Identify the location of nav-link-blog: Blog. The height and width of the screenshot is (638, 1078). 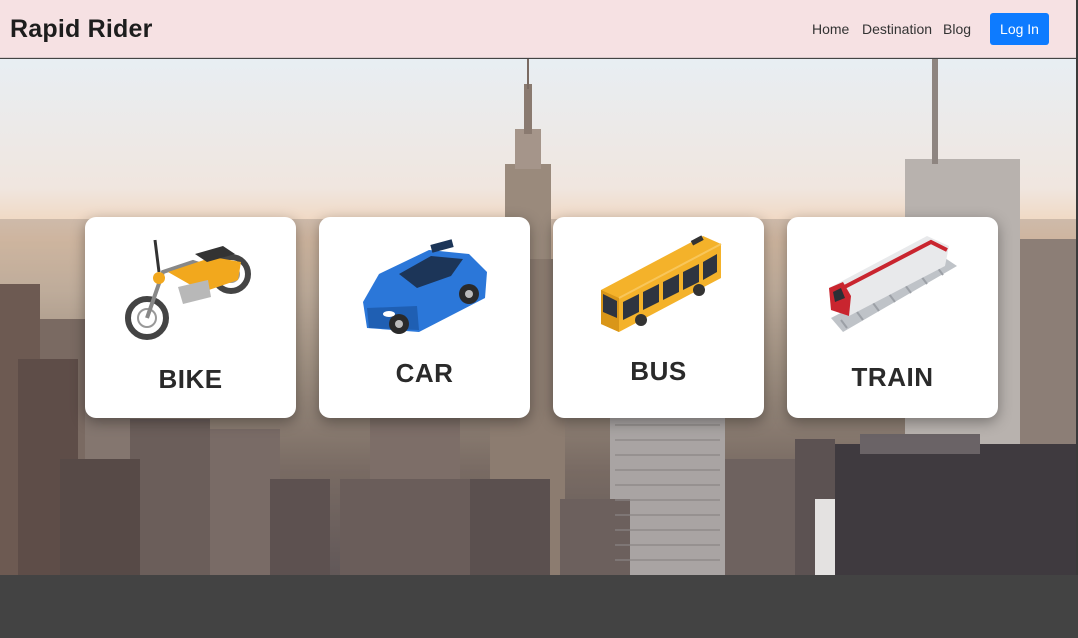
(957, 29).